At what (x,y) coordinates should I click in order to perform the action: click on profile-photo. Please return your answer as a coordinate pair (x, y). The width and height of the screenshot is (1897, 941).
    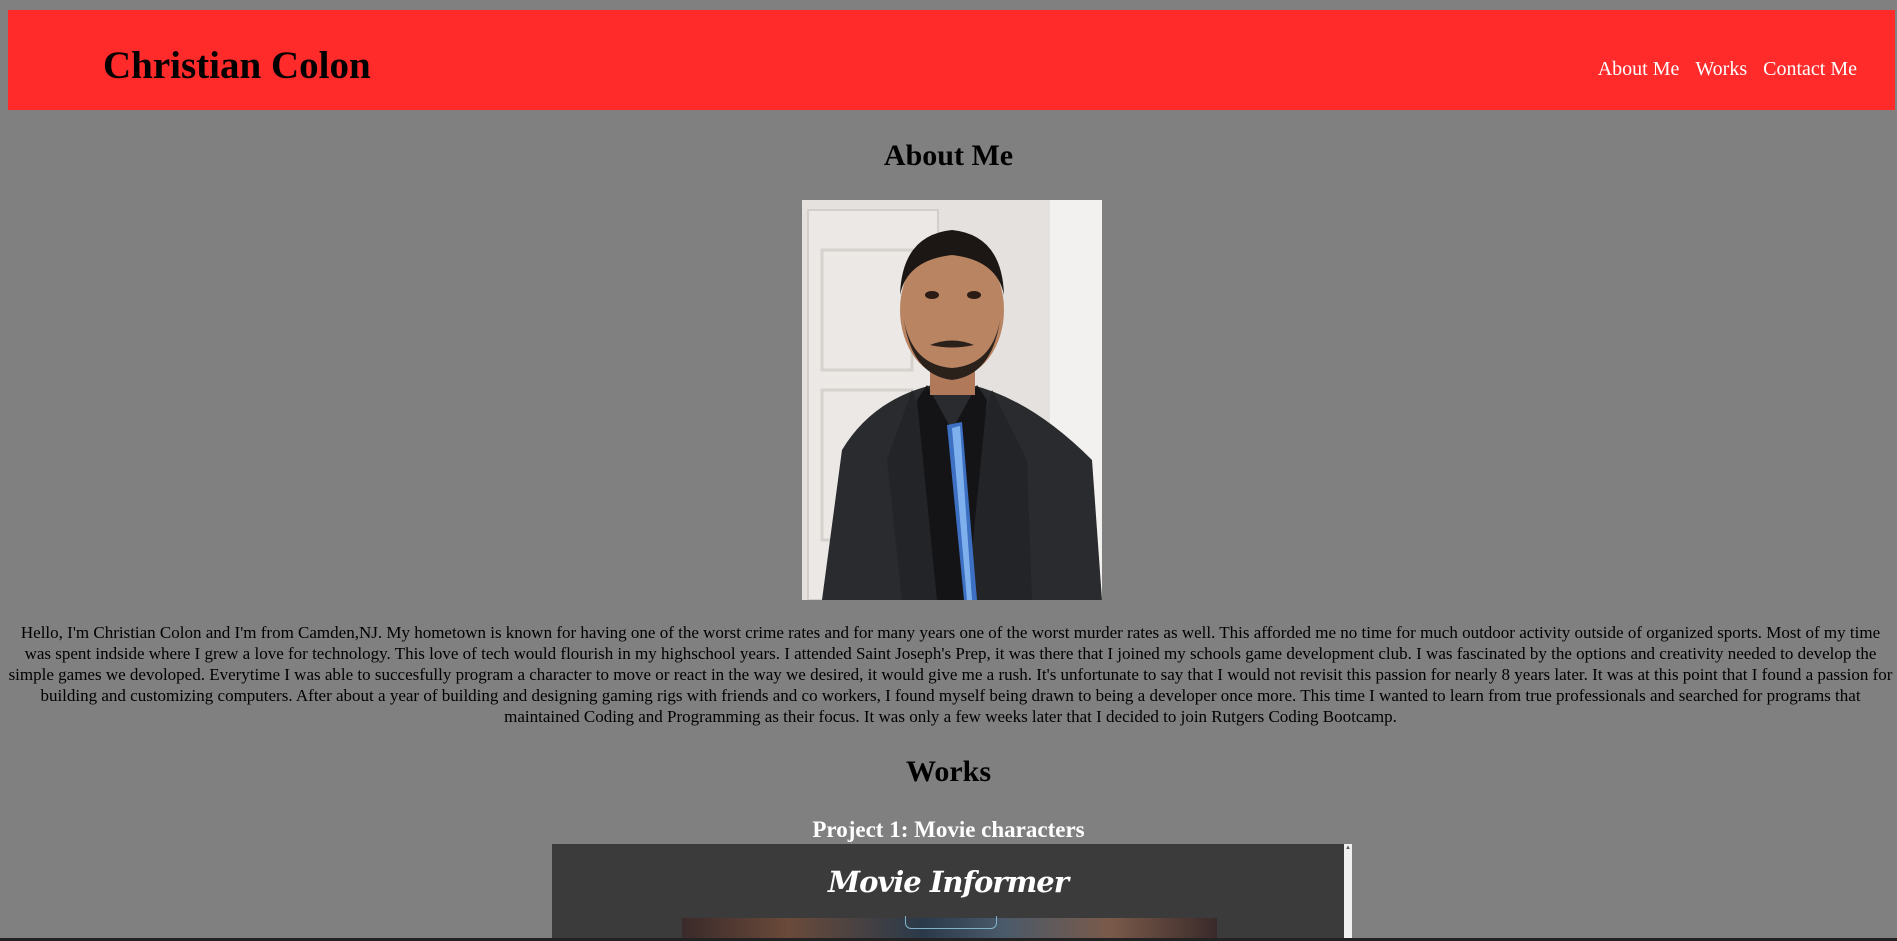
    Looking at the image, I should click on (952, 400).